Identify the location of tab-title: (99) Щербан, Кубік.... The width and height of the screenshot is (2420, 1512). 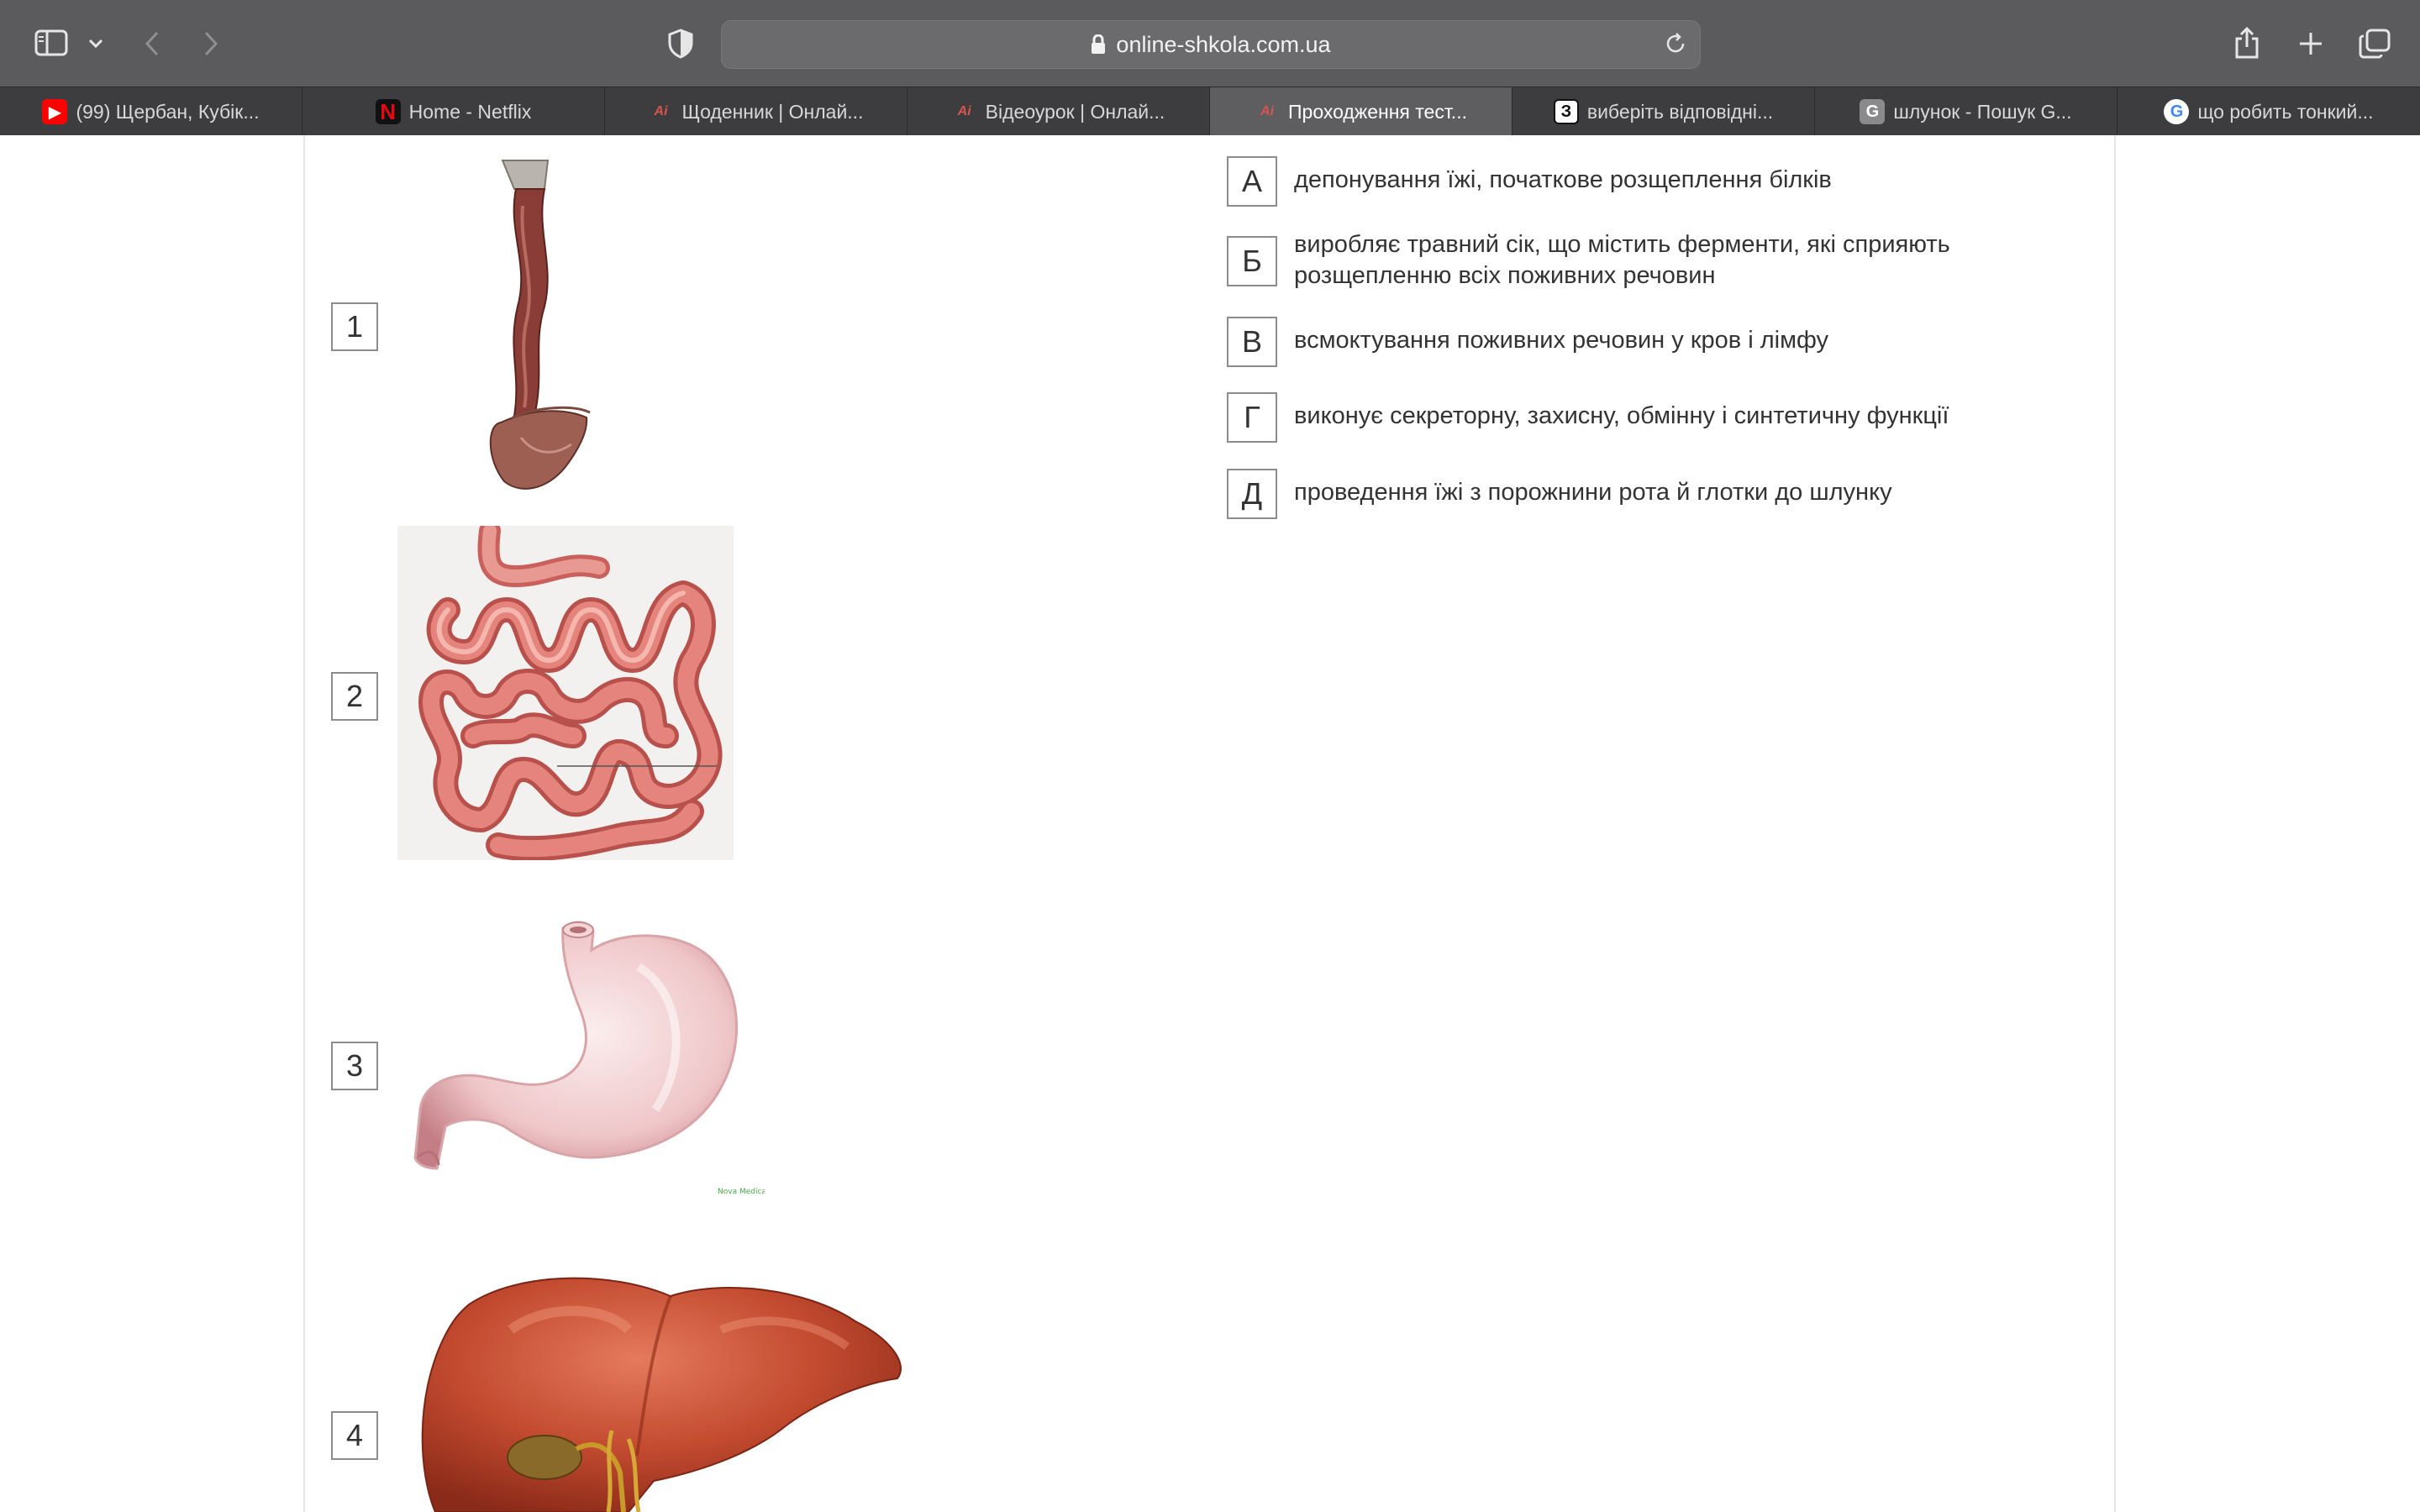
(168, 111).